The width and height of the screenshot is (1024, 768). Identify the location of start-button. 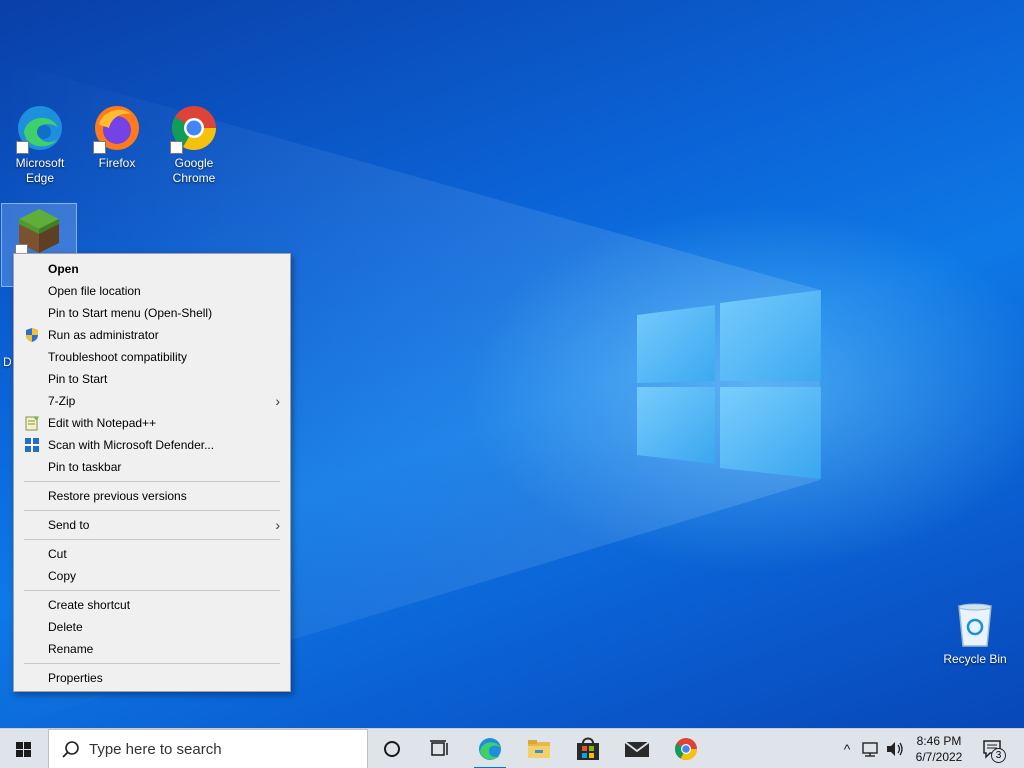
(24, 748).